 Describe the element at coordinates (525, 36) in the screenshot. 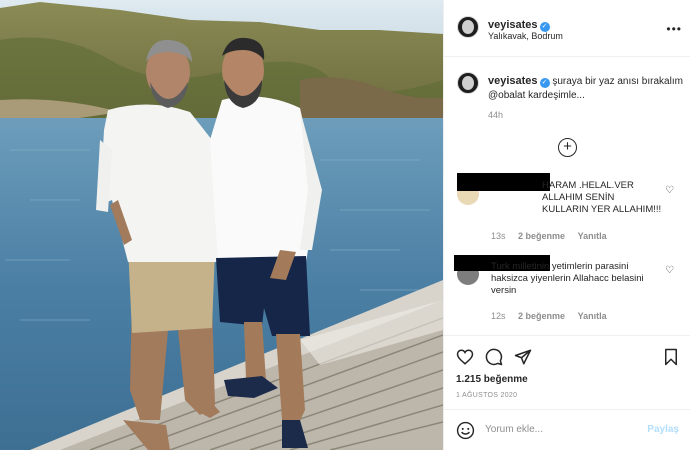

I see `post-location: Yalıkavak, Bodrum` at that location.